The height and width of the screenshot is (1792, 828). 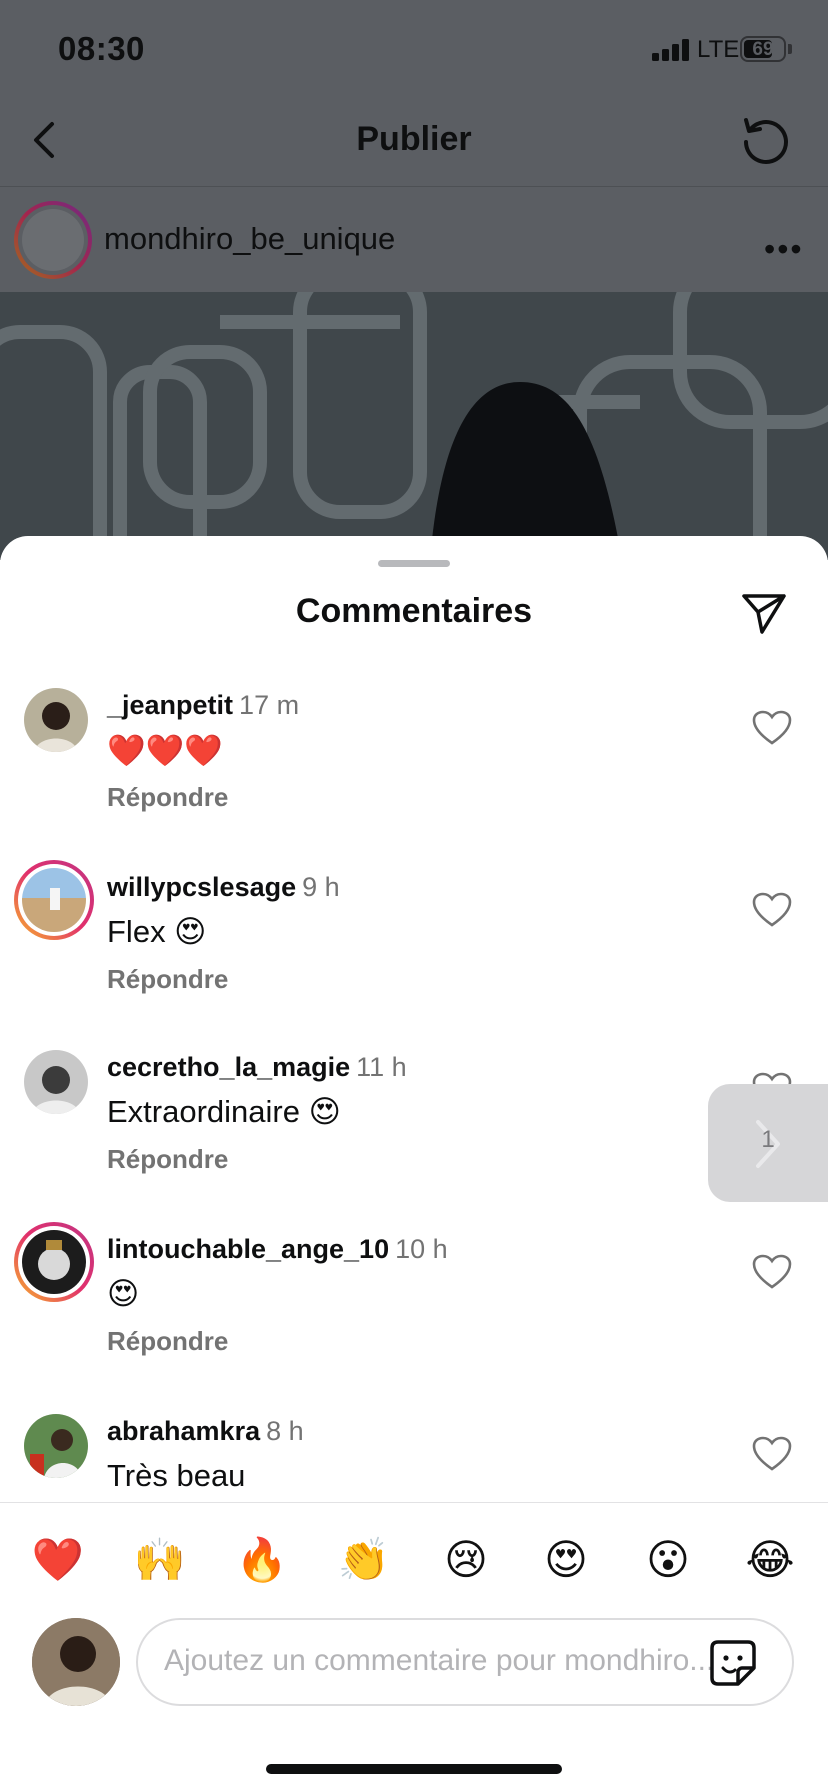 What do you see at coordinates (770, 1560) in the screenshot?
I see `emoji-laughing-button: 😂` at bounding box center [770, 1560].